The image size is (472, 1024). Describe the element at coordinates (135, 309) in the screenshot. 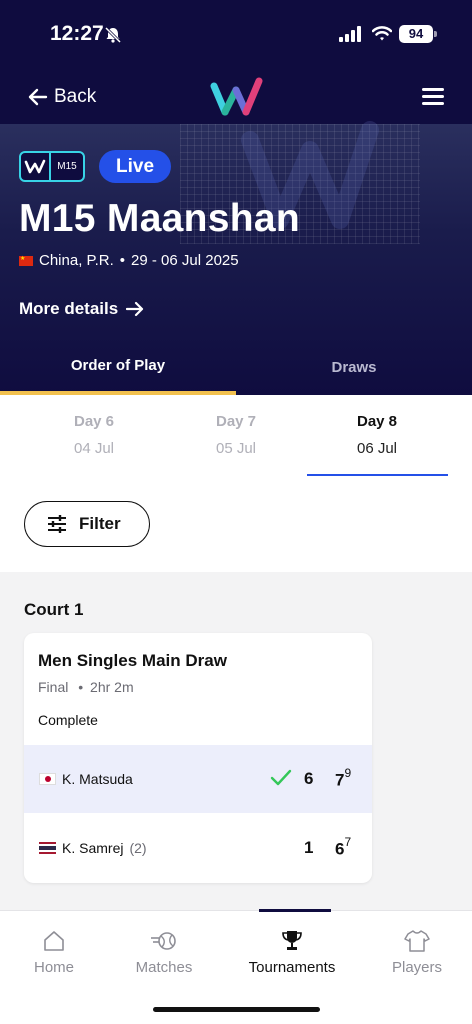

I see `arrow-right-icon` at that location.